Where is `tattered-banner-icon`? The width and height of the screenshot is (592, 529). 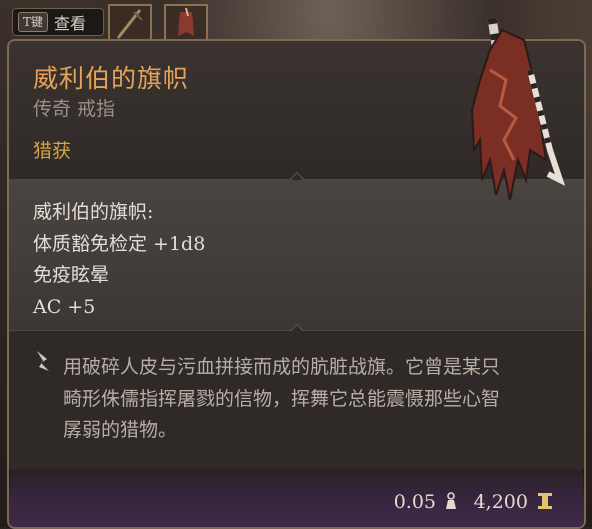
tattered-banner-icon is located at coordinates (518, 109).